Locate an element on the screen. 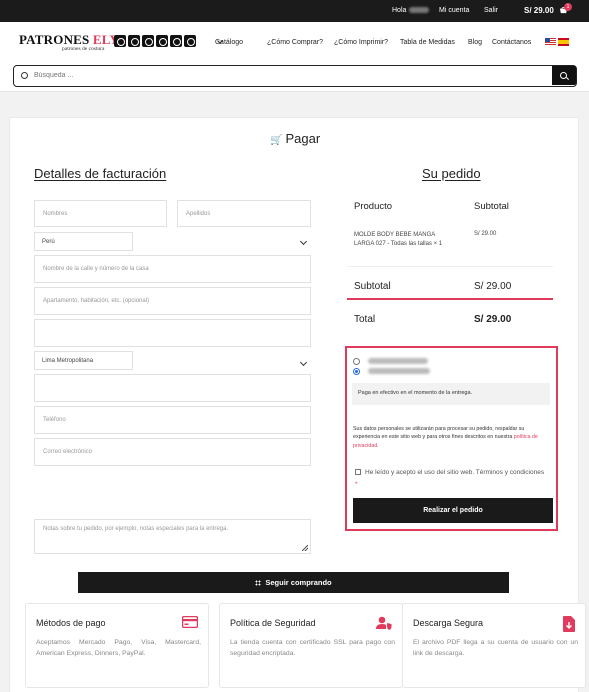 The image size is (589, 692). user-shield-icon is located at coordinates (384, 623).